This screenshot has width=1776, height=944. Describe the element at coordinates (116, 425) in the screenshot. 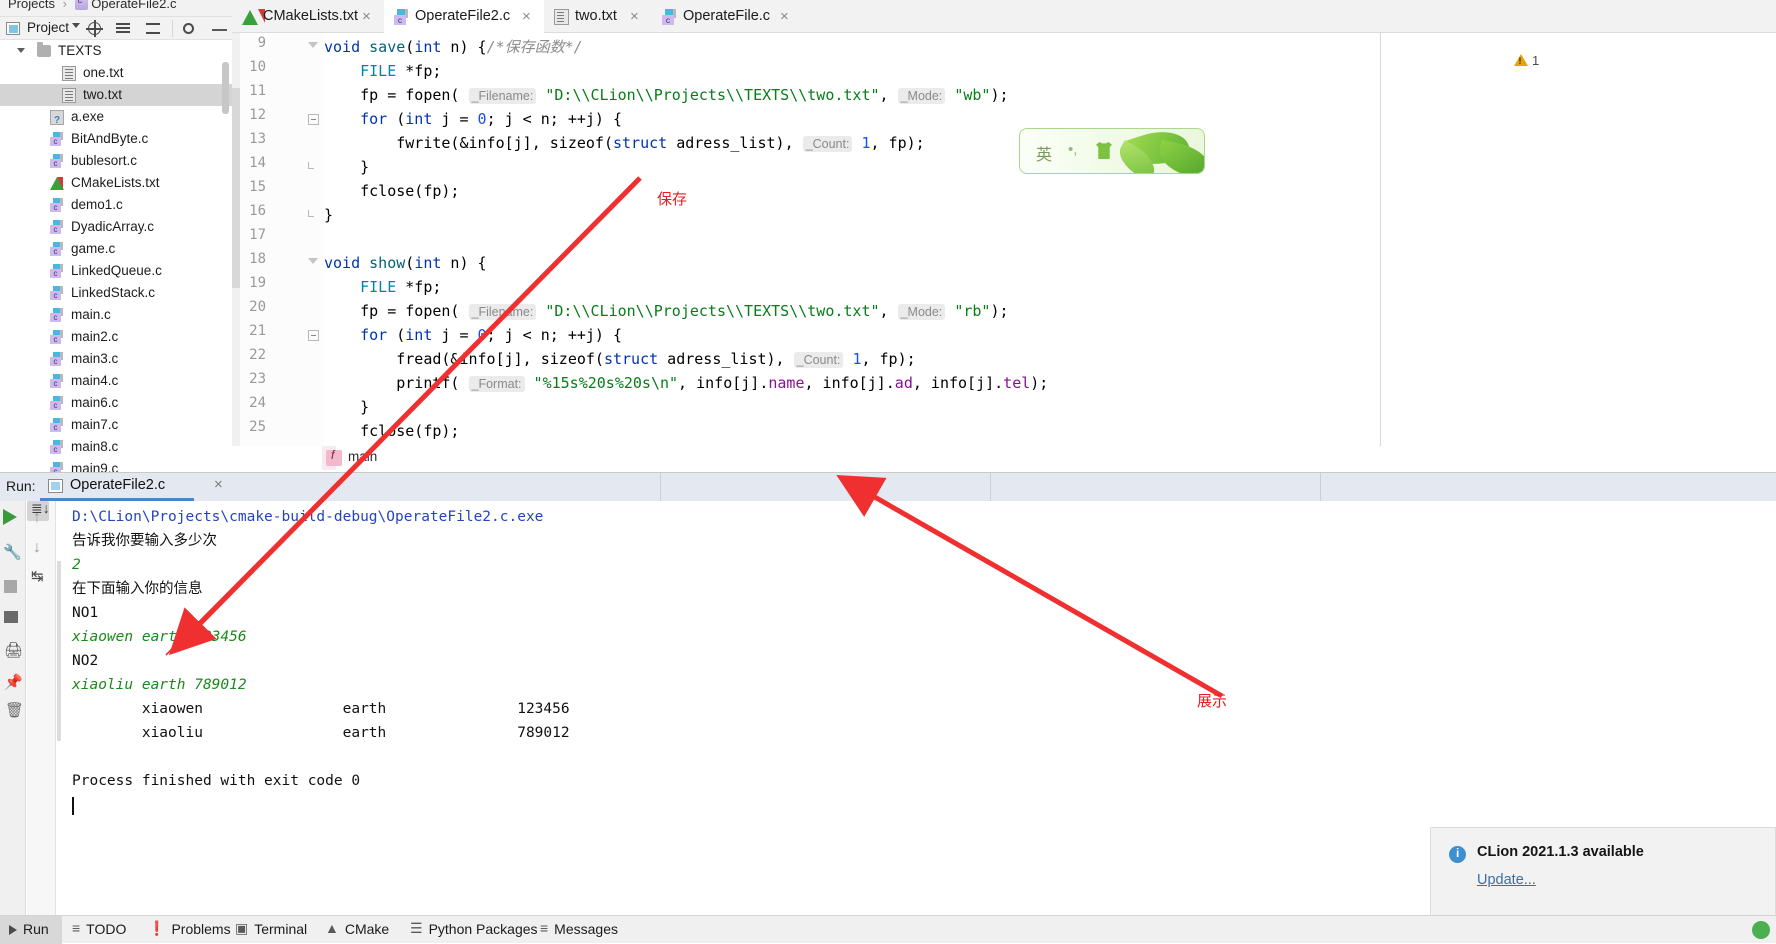

I see `tree-item-main7-c: main7.c` at that location.